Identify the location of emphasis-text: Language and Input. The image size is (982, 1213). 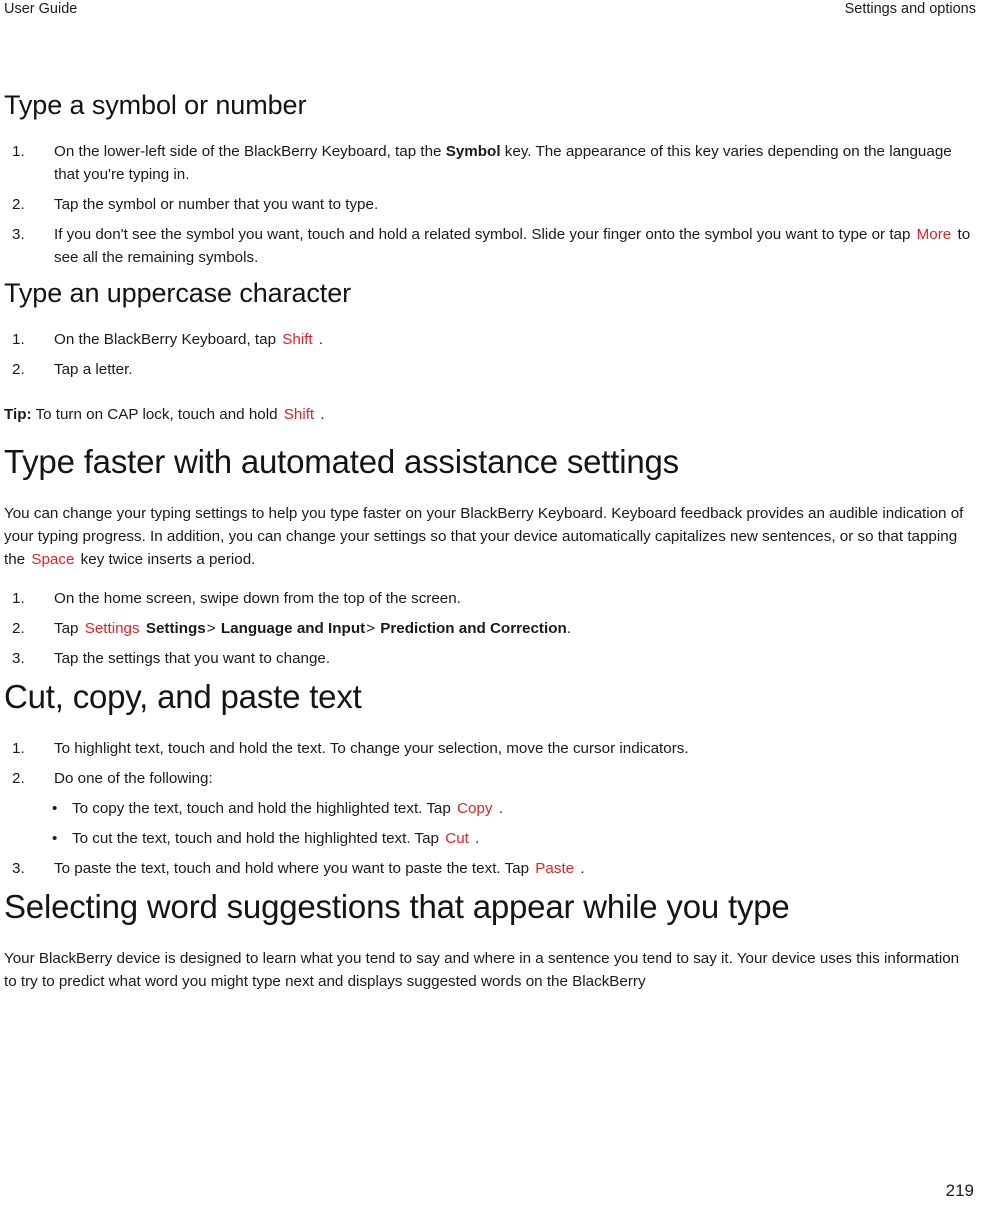
(293, 628).